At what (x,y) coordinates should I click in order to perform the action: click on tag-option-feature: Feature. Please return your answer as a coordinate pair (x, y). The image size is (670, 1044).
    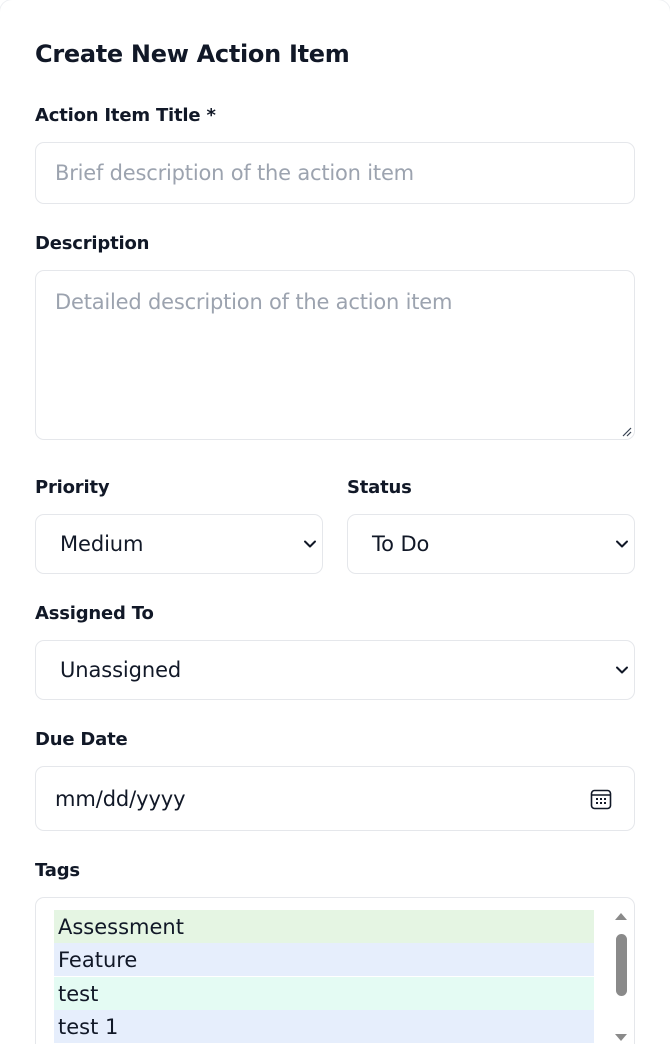
    Looking at the image, I should click on (324, 959).